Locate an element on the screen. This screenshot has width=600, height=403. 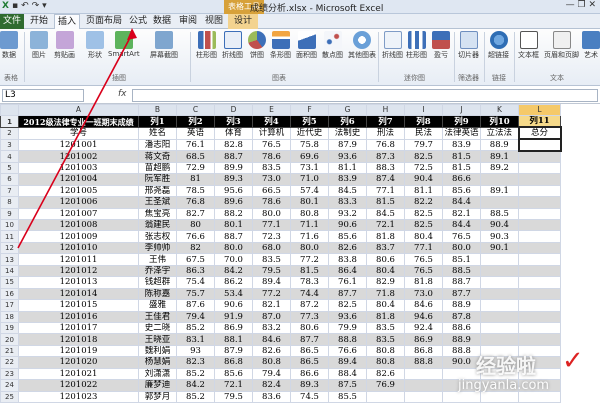
name-box: L3 is located at coordinates (43, 95).